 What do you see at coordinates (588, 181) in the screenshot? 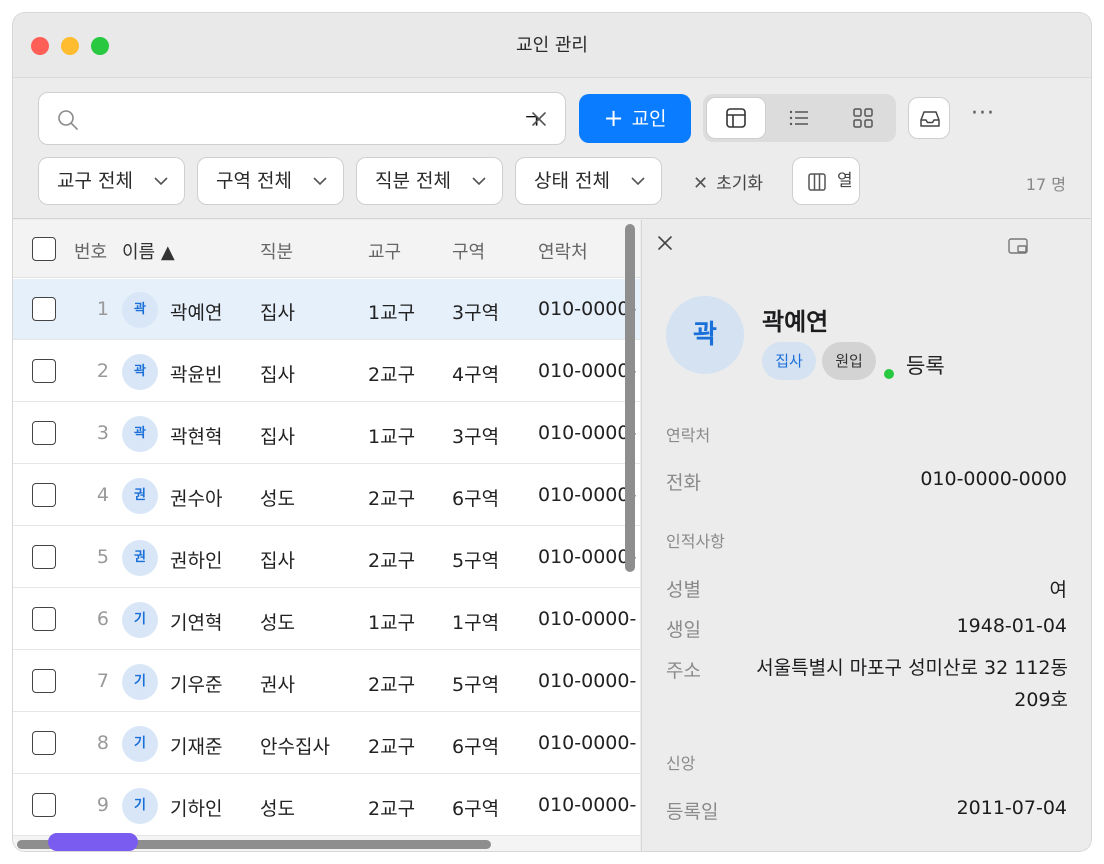
I see `status-filter: 상태 전체` at bounding box center [588, 181].